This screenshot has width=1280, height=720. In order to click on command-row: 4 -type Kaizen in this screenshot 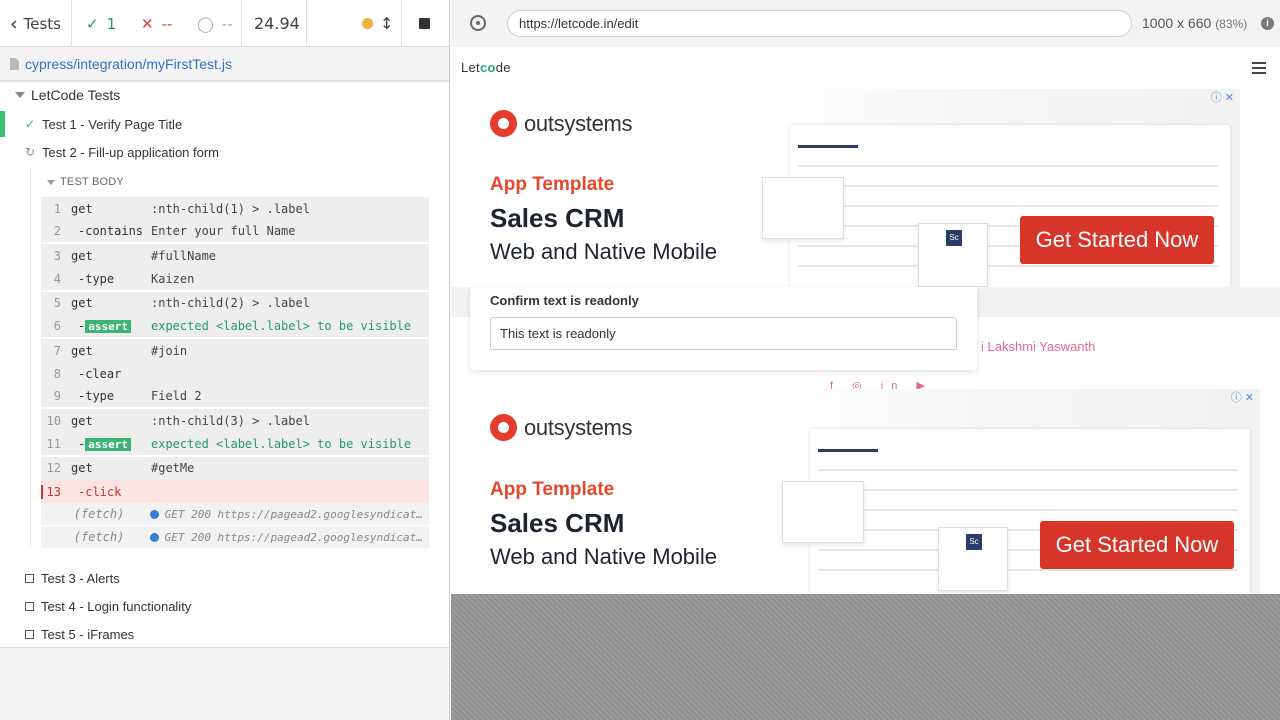, I will do `click(235, 279)`.